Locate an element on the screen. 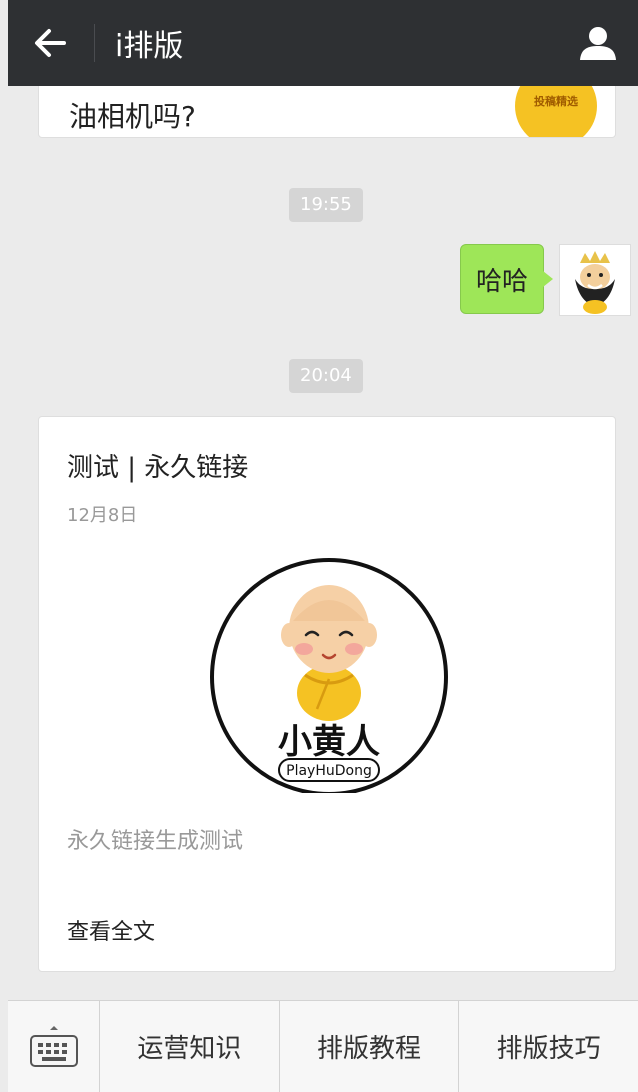 The height and width of the screenshot is (1092, 638). read-full-text-link: 查看全文 is located at coordinates (111, 930).